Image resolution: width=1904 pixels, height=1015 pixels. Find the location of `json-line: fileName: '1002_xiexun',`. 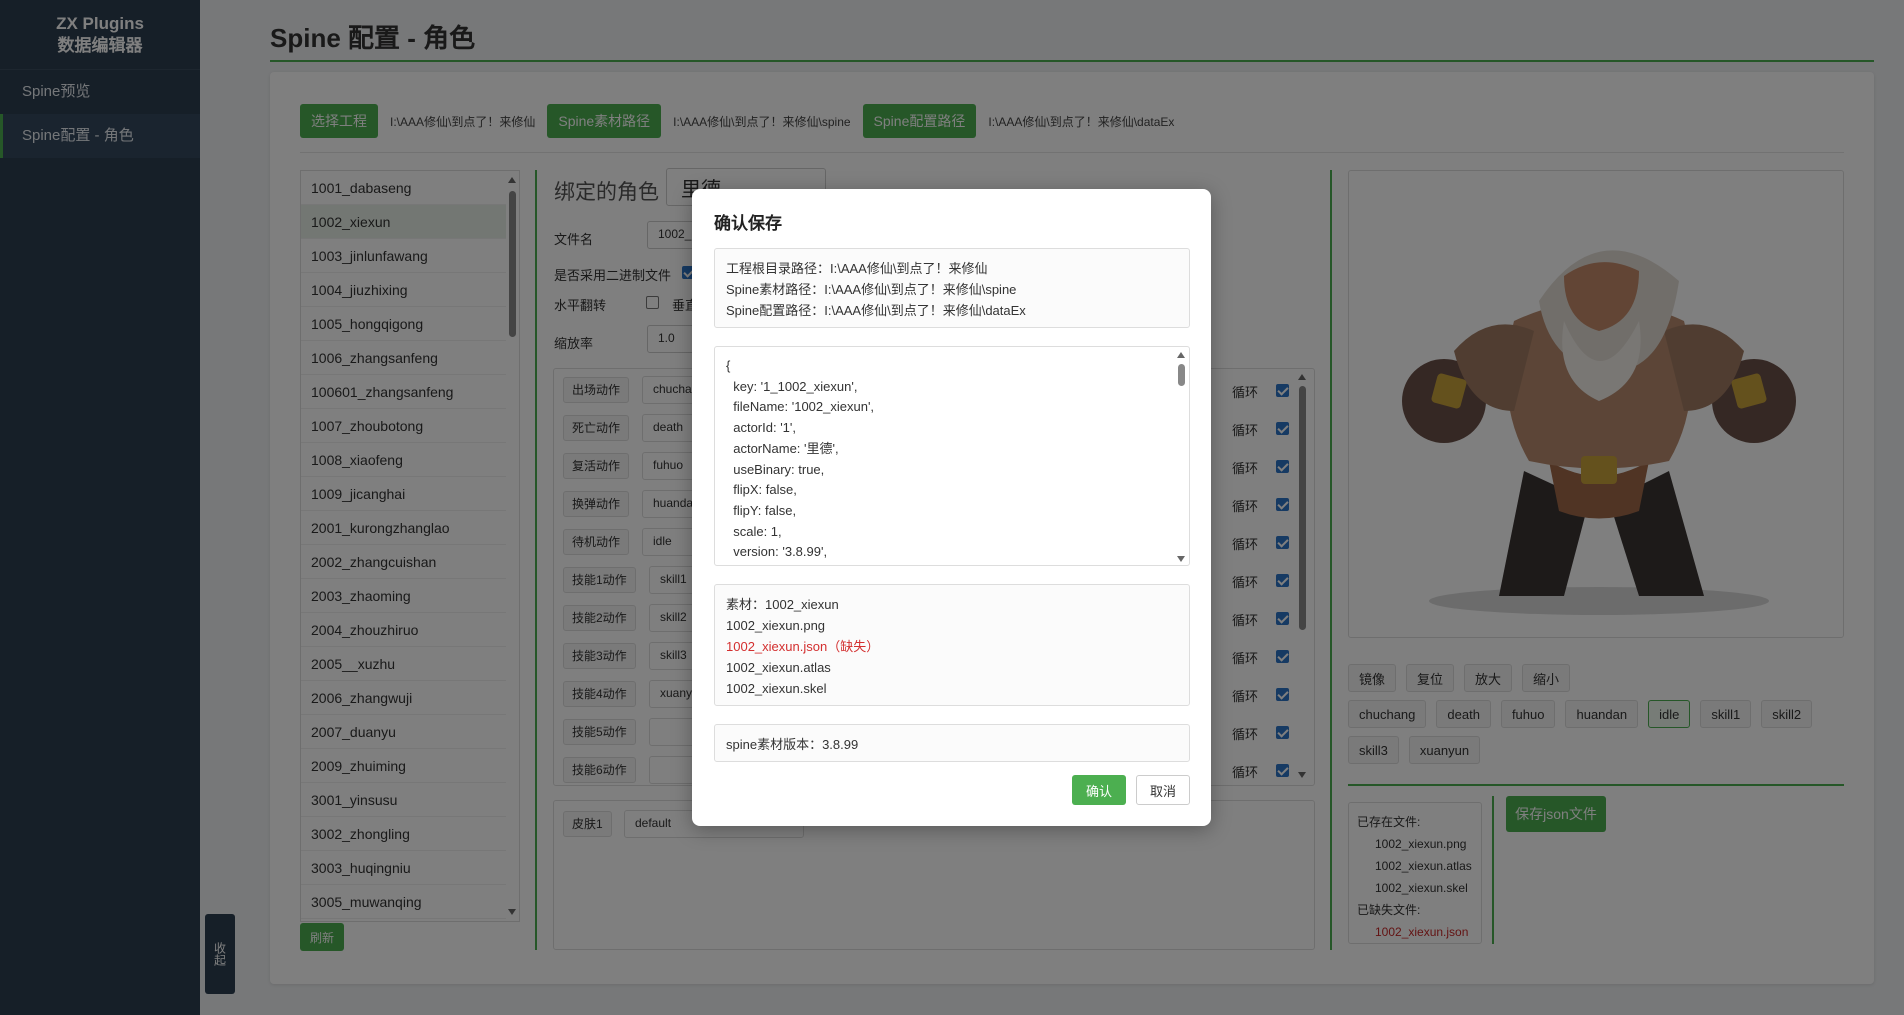

json-line: fileName: '1002_xiexun', is located at coordinates (800, 407).